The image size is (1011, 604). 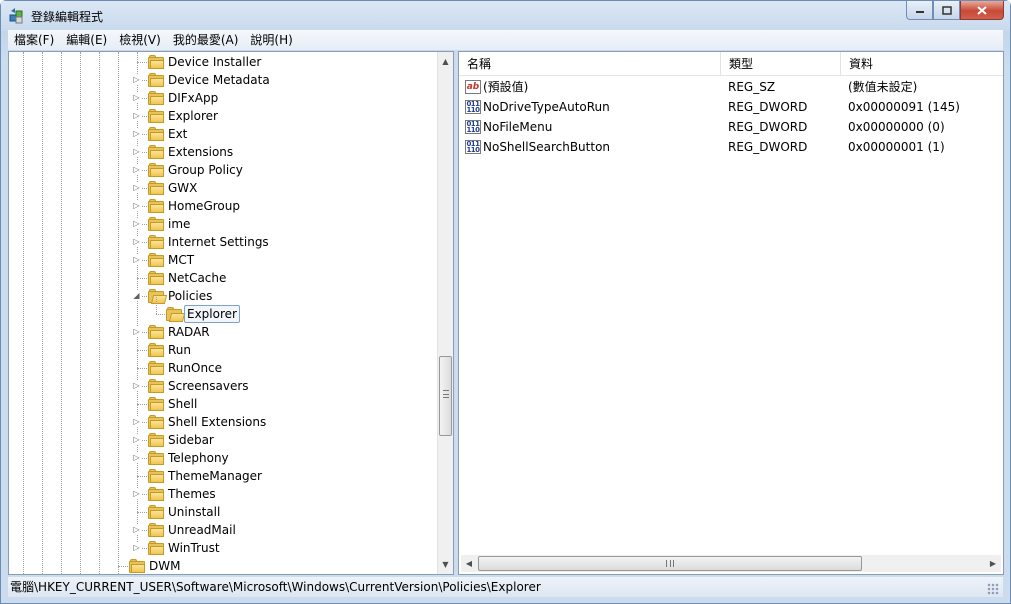 What do you see at coordinates (473, 127) in the screenshot?
I see `dword-value-icon: 011 110` at bounding box center [473, 127].